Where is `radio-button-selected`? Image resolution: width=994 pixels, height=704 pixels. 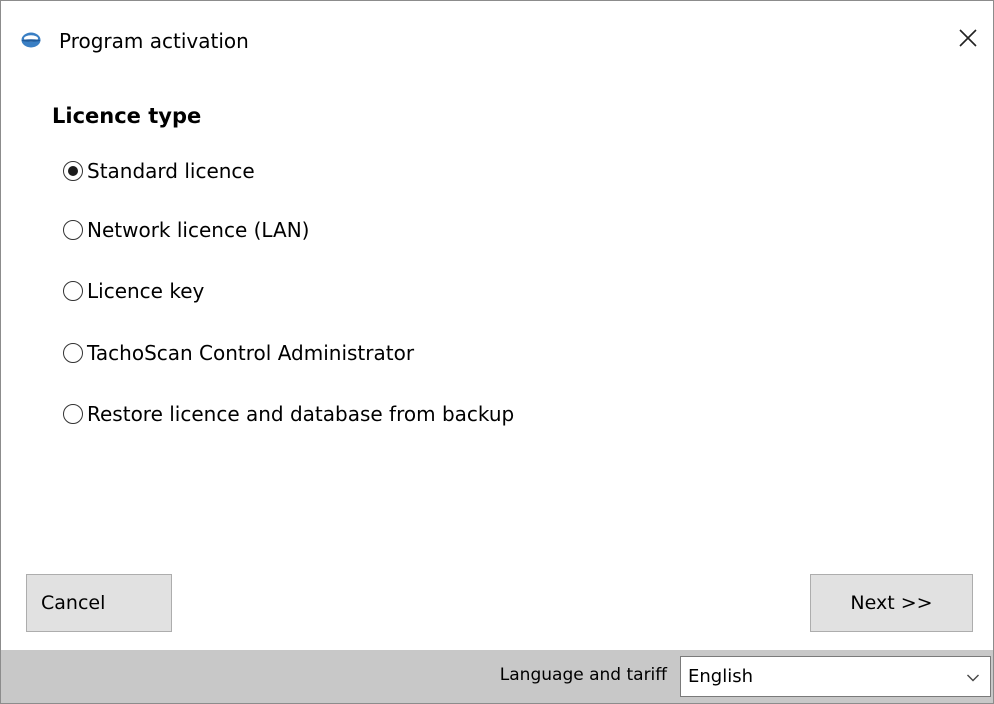 radio-button-selected is located at coordinates (73, 171).